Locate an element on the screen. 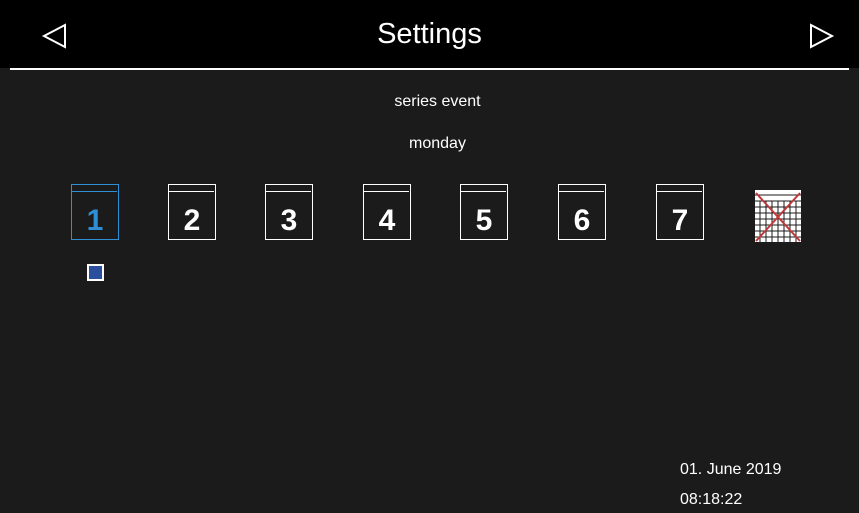 Image resolution: width=859 pixels, height=513 pixels. triangle-right-icon is located at coordinates (822, 36).